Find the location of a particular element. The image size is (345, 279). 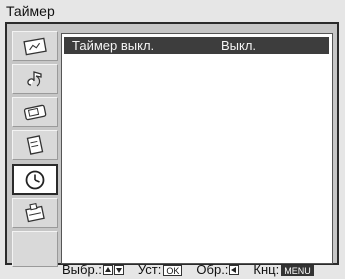

help-select: Выбр.: is located at coordinates (93, 270).